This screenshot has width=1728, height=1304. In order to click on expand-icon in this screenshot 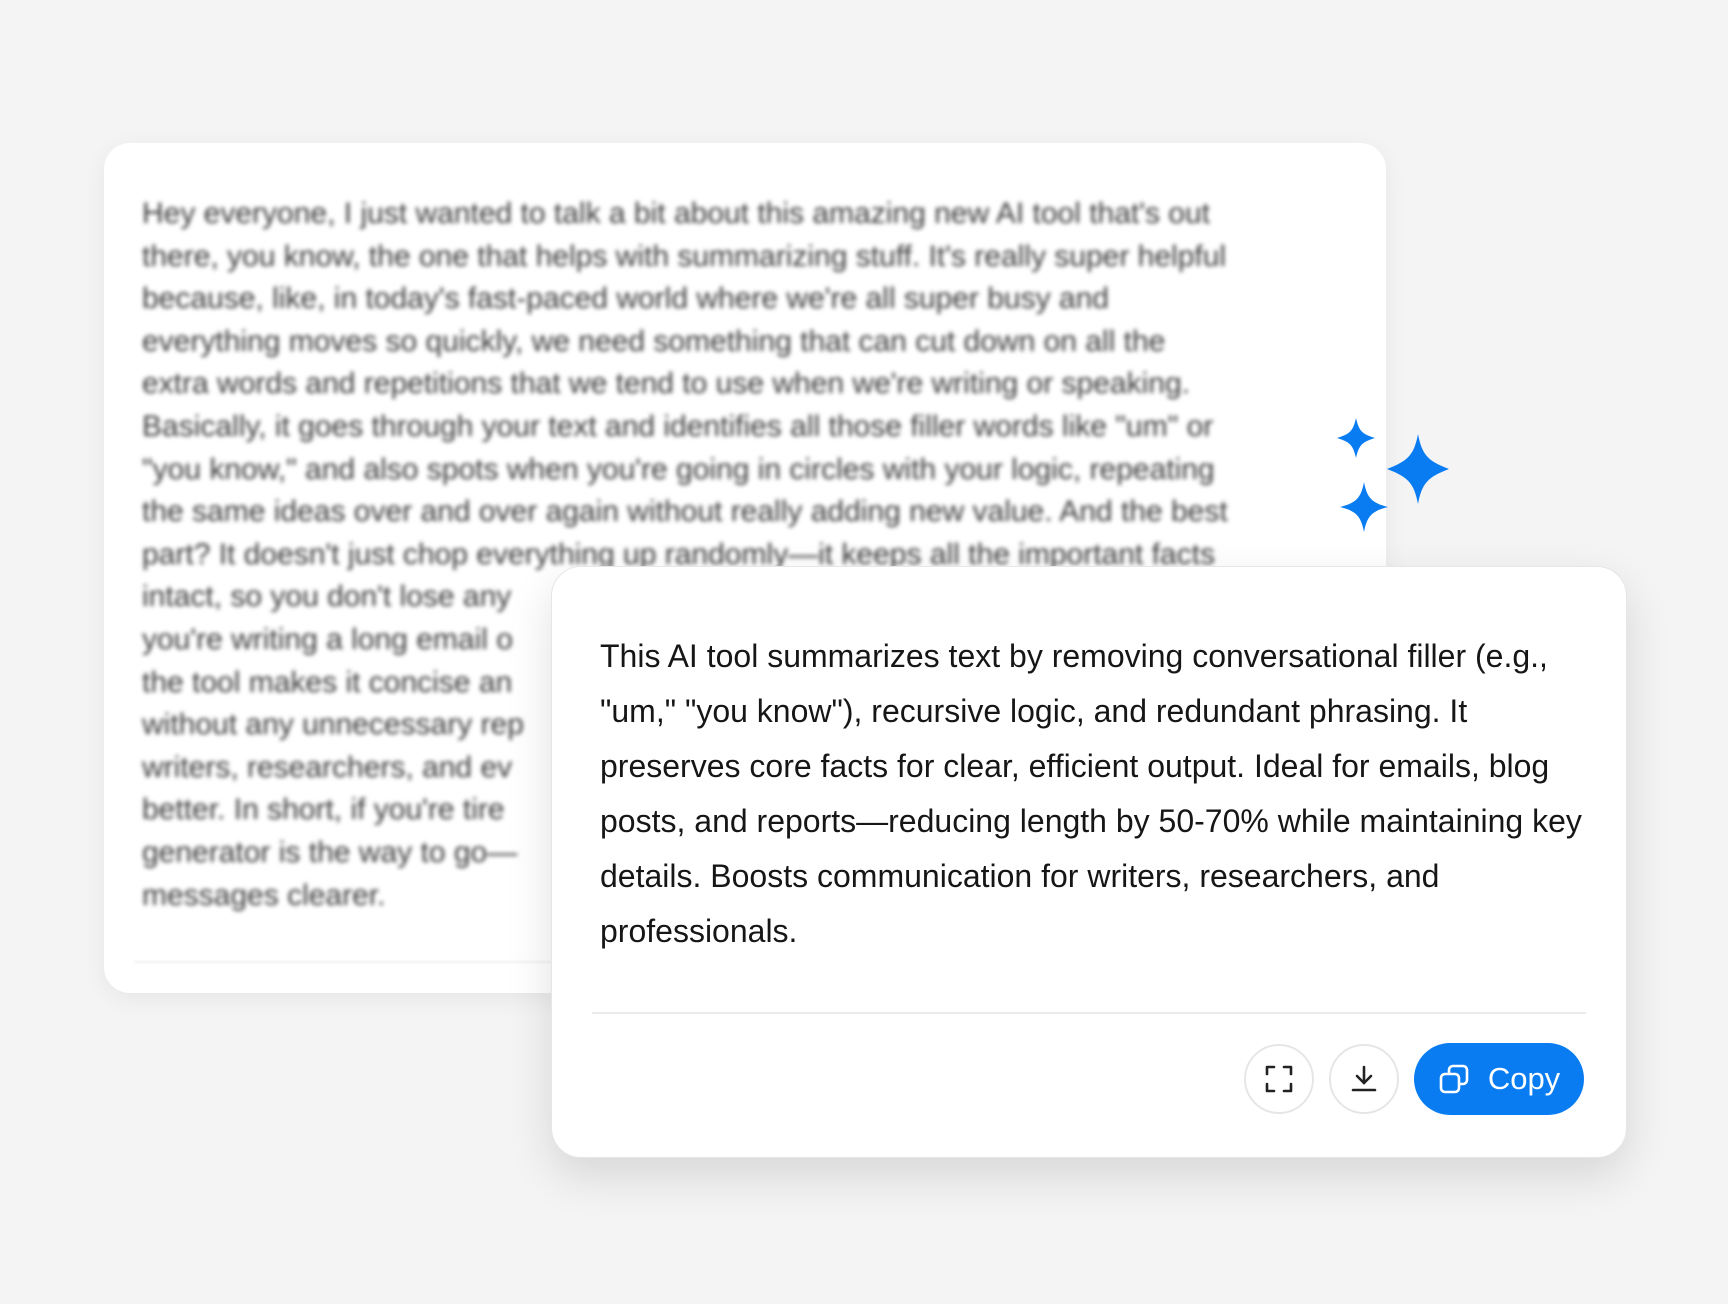, I will do `click(1279, 1079)`.